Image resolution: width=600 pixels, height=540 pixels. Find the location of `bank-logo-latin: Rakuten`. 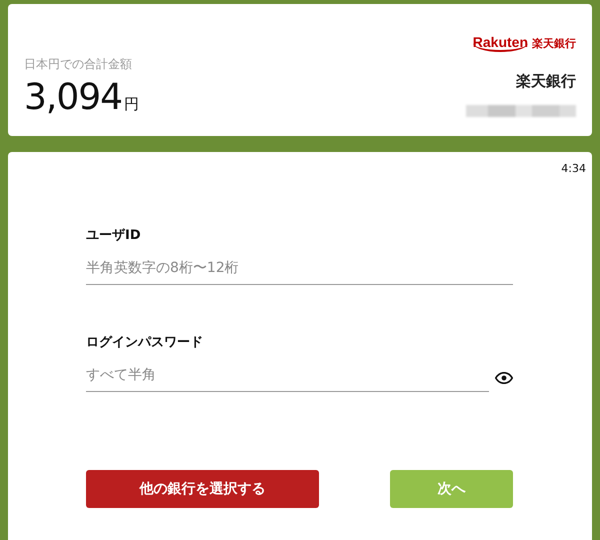

bank-logo-latin: Rakuten is located at coordinates (500, 43).